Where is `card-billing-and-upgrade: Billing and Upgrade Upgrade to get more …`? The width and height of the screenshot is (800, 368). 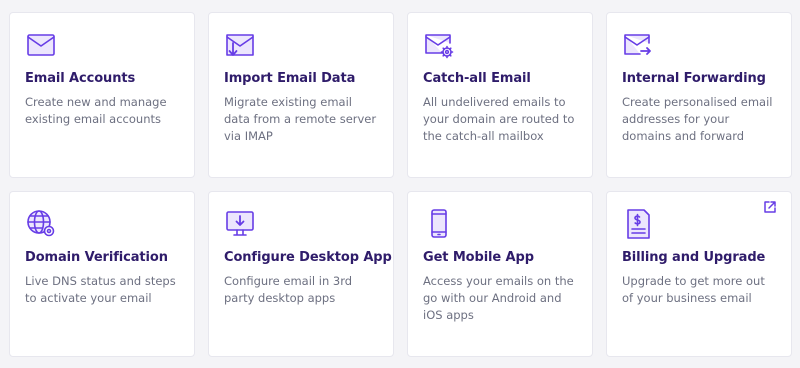 card-billing-and-upgrade: Billing and Upgrade Upgrade to get more … is located at coordinates (699, 274).